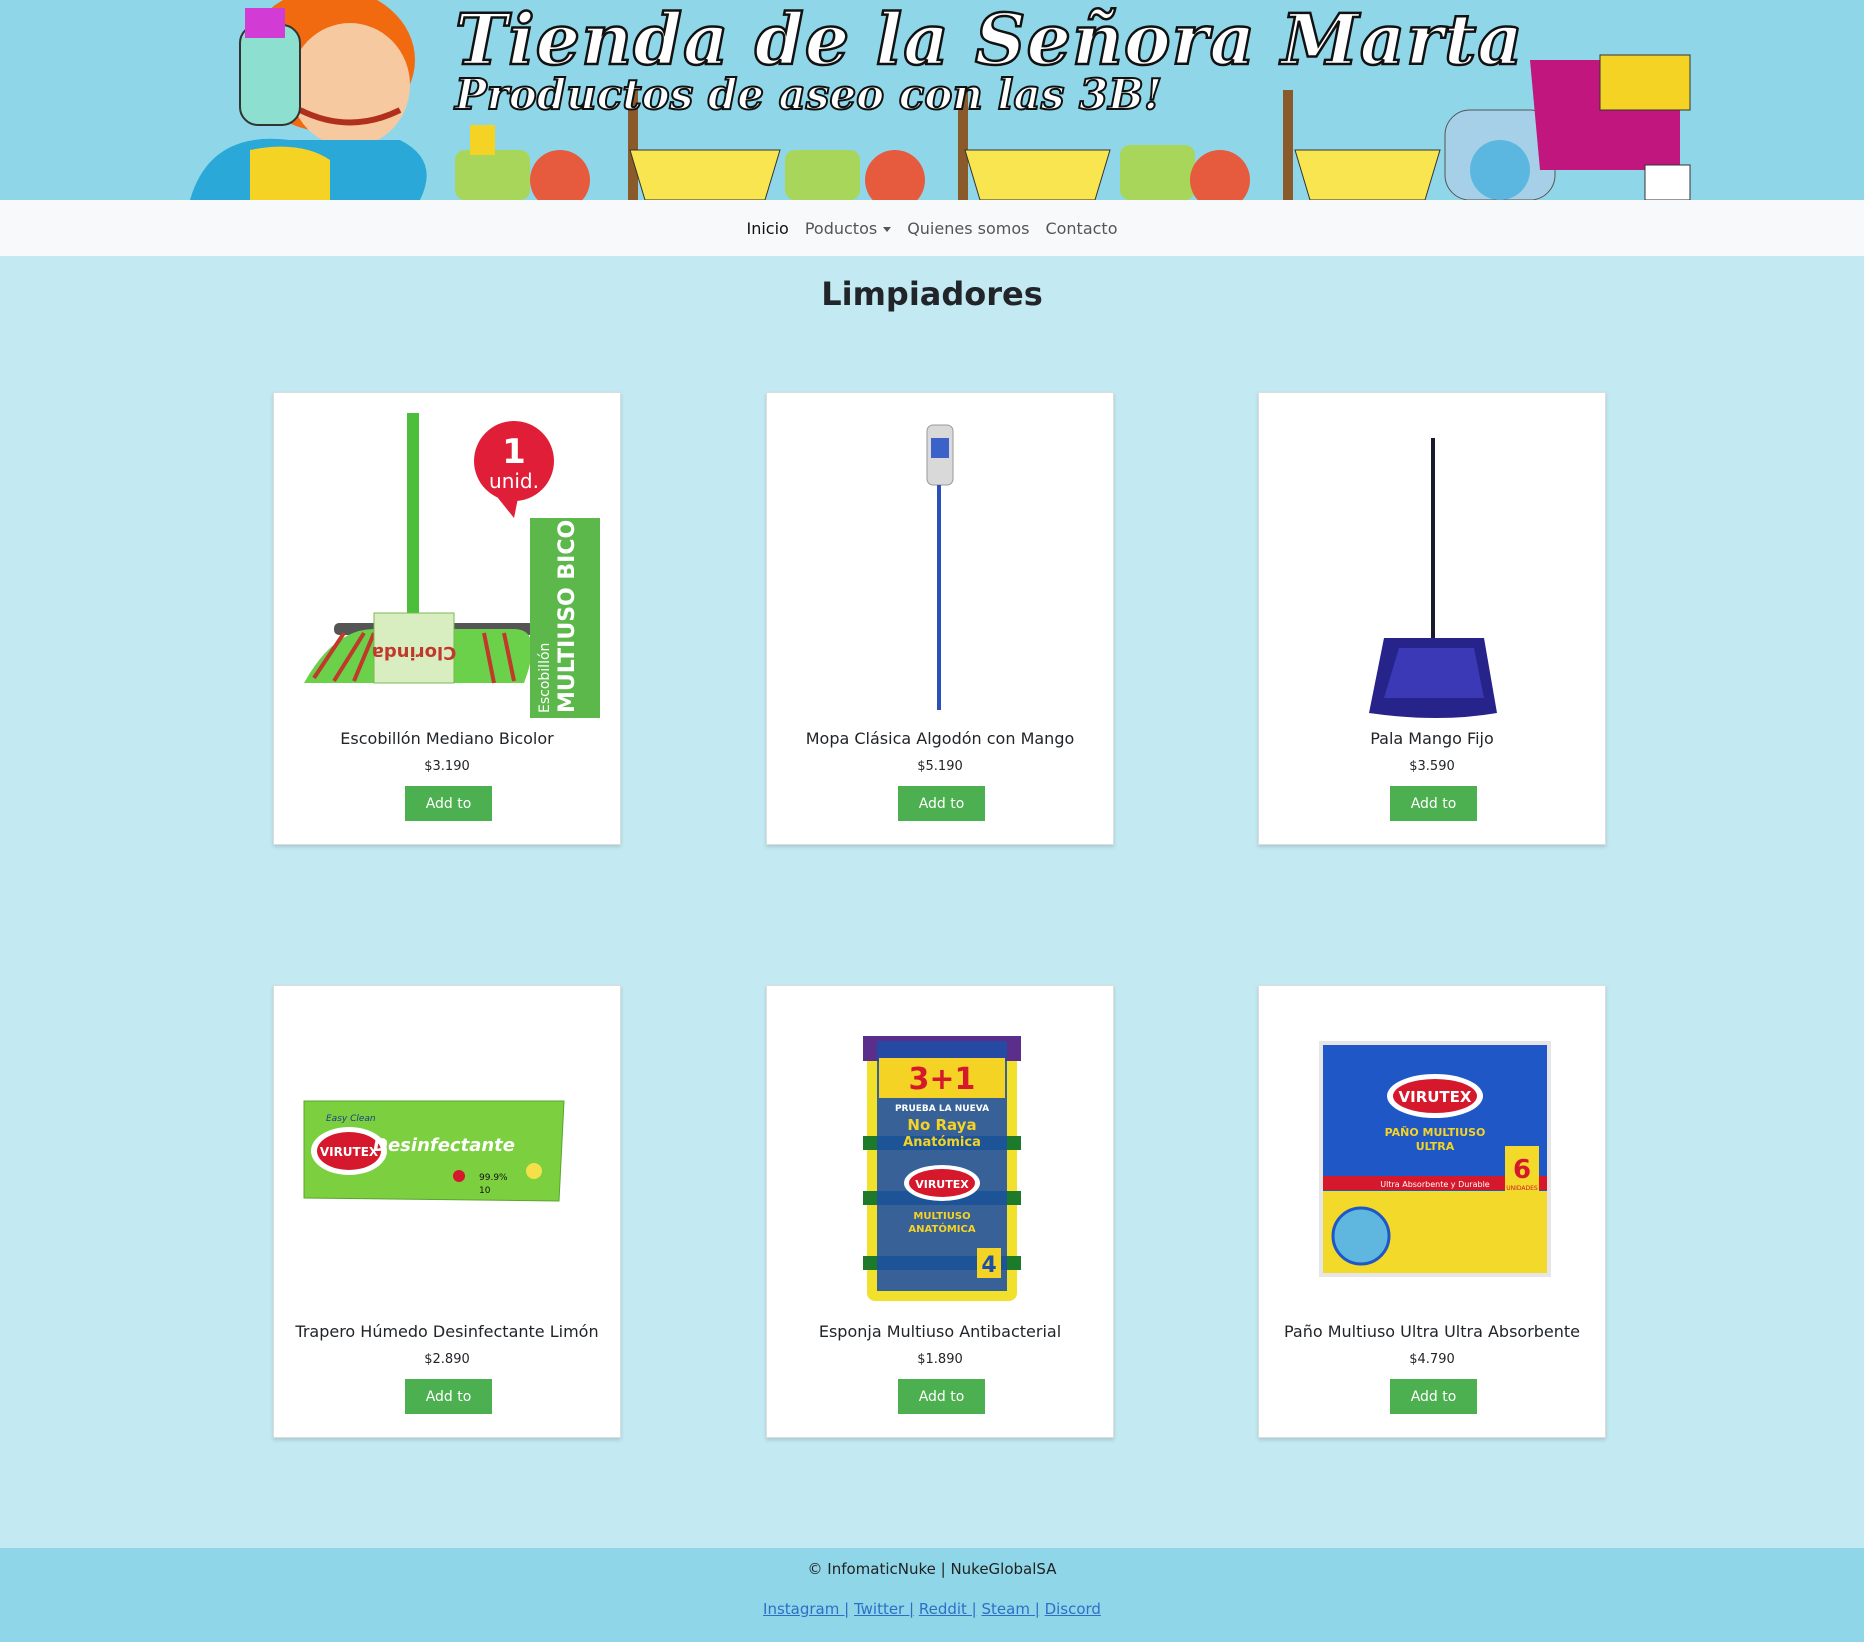 This screenshot has width=1864, height=1642. I want to click on svg-text: 99.9%, so click(493, 1178).